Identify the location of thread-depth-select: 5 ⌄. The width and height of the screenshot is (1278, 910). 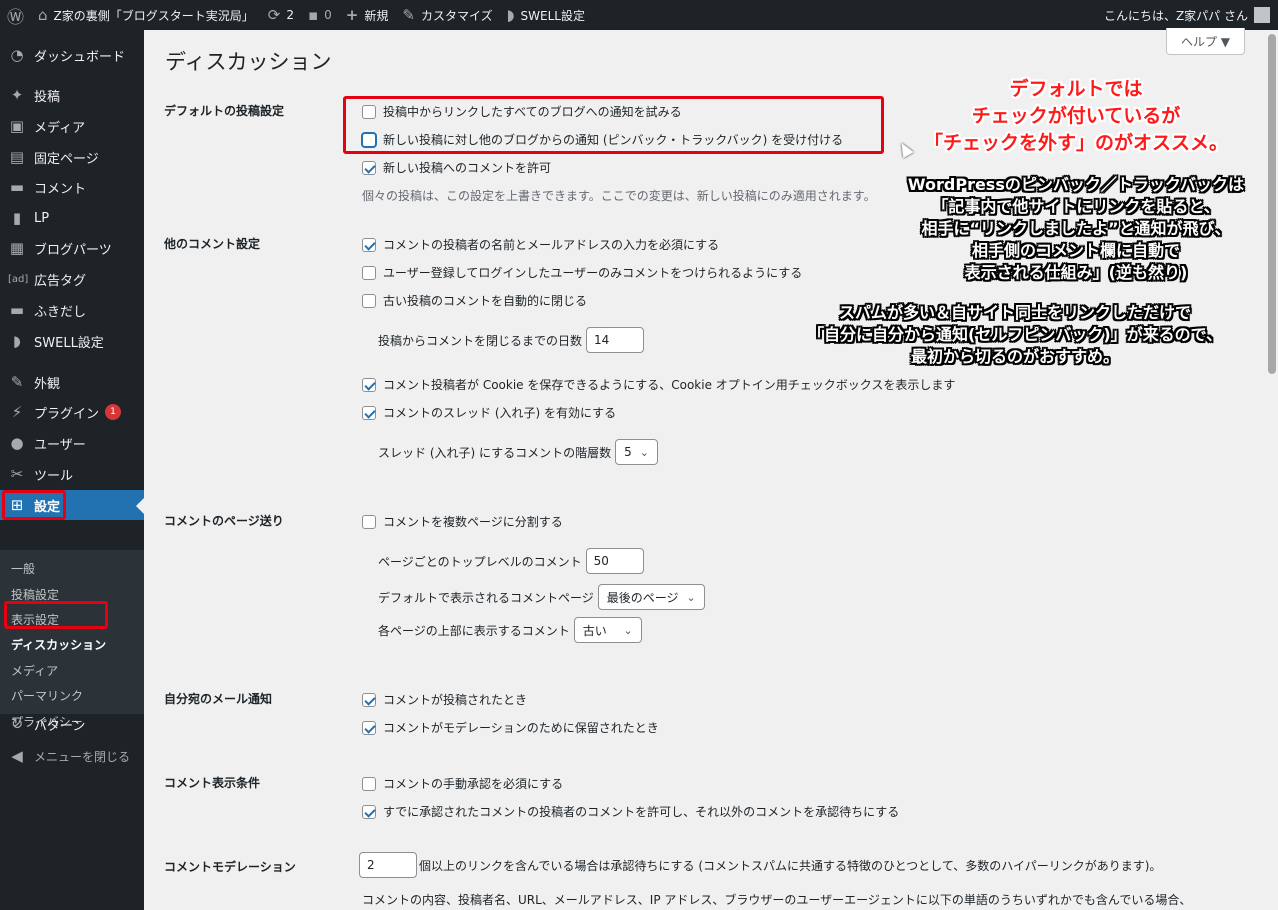
(636, 452).